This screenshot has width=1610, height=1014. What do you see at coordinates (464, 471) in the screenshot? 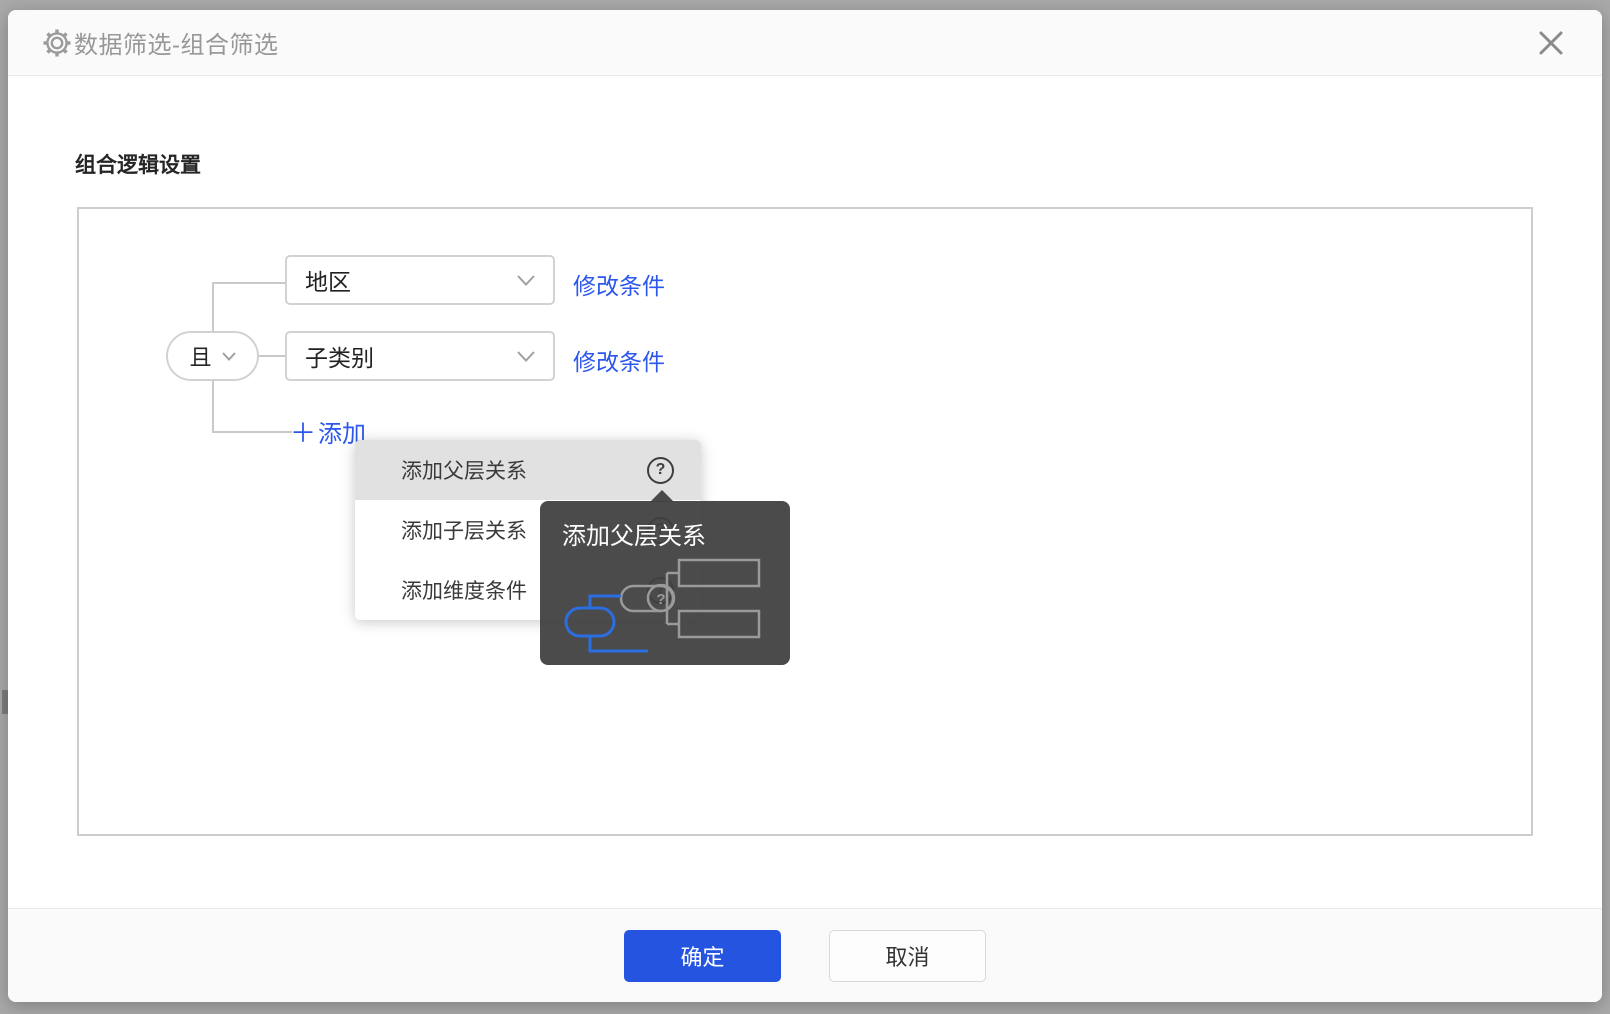
I see `menu-item-label: 添加父层关系` at bounding box center [464, 471].